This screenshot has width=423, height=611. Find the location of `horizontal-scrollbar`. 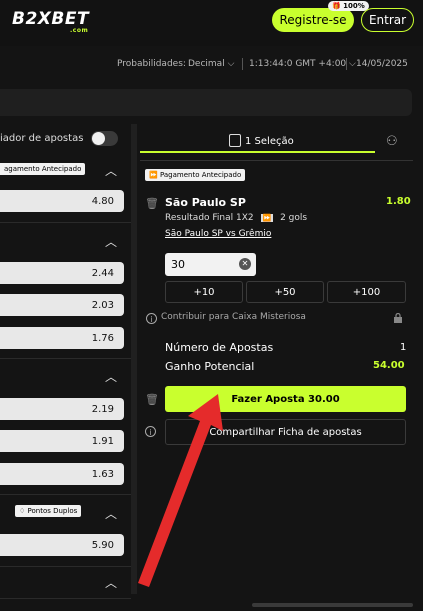

horizontal-scrollbar is located at coordinates (332, 605).